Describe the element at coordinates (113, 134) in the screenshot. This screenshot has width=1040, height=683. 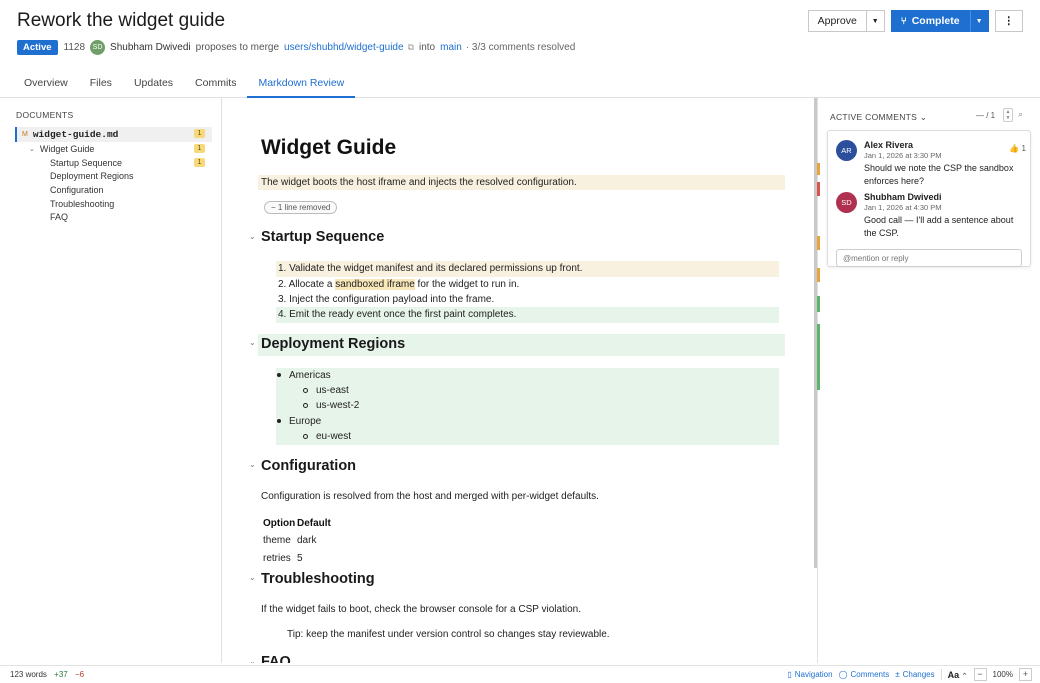
I see `tree-file-widget-guide: M widget-guide.md 1` at that location.